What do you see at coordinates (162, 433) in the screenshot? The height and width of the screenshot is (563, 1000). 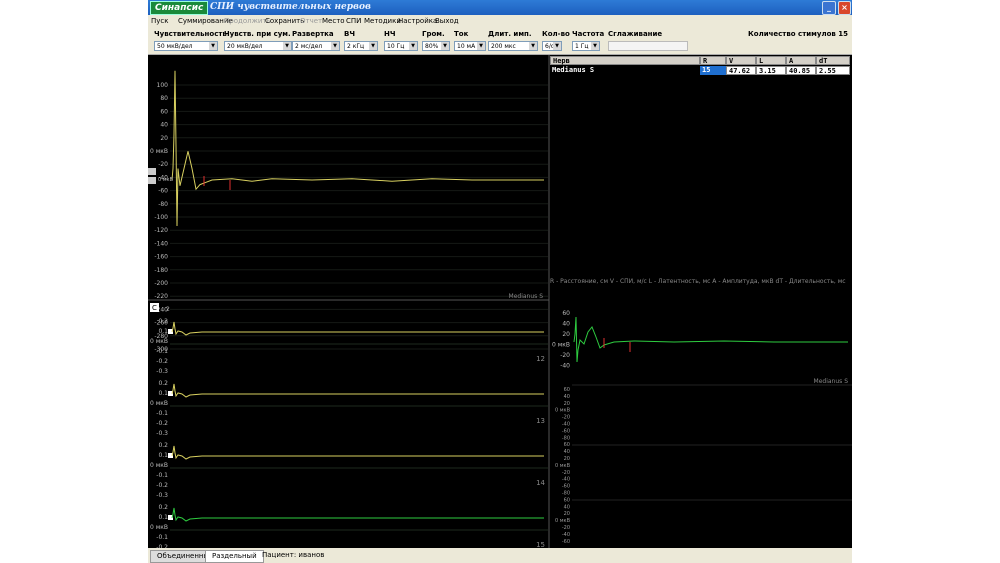 I see `small-tick-1-5: -0.3` at bounding box center [162, 433].